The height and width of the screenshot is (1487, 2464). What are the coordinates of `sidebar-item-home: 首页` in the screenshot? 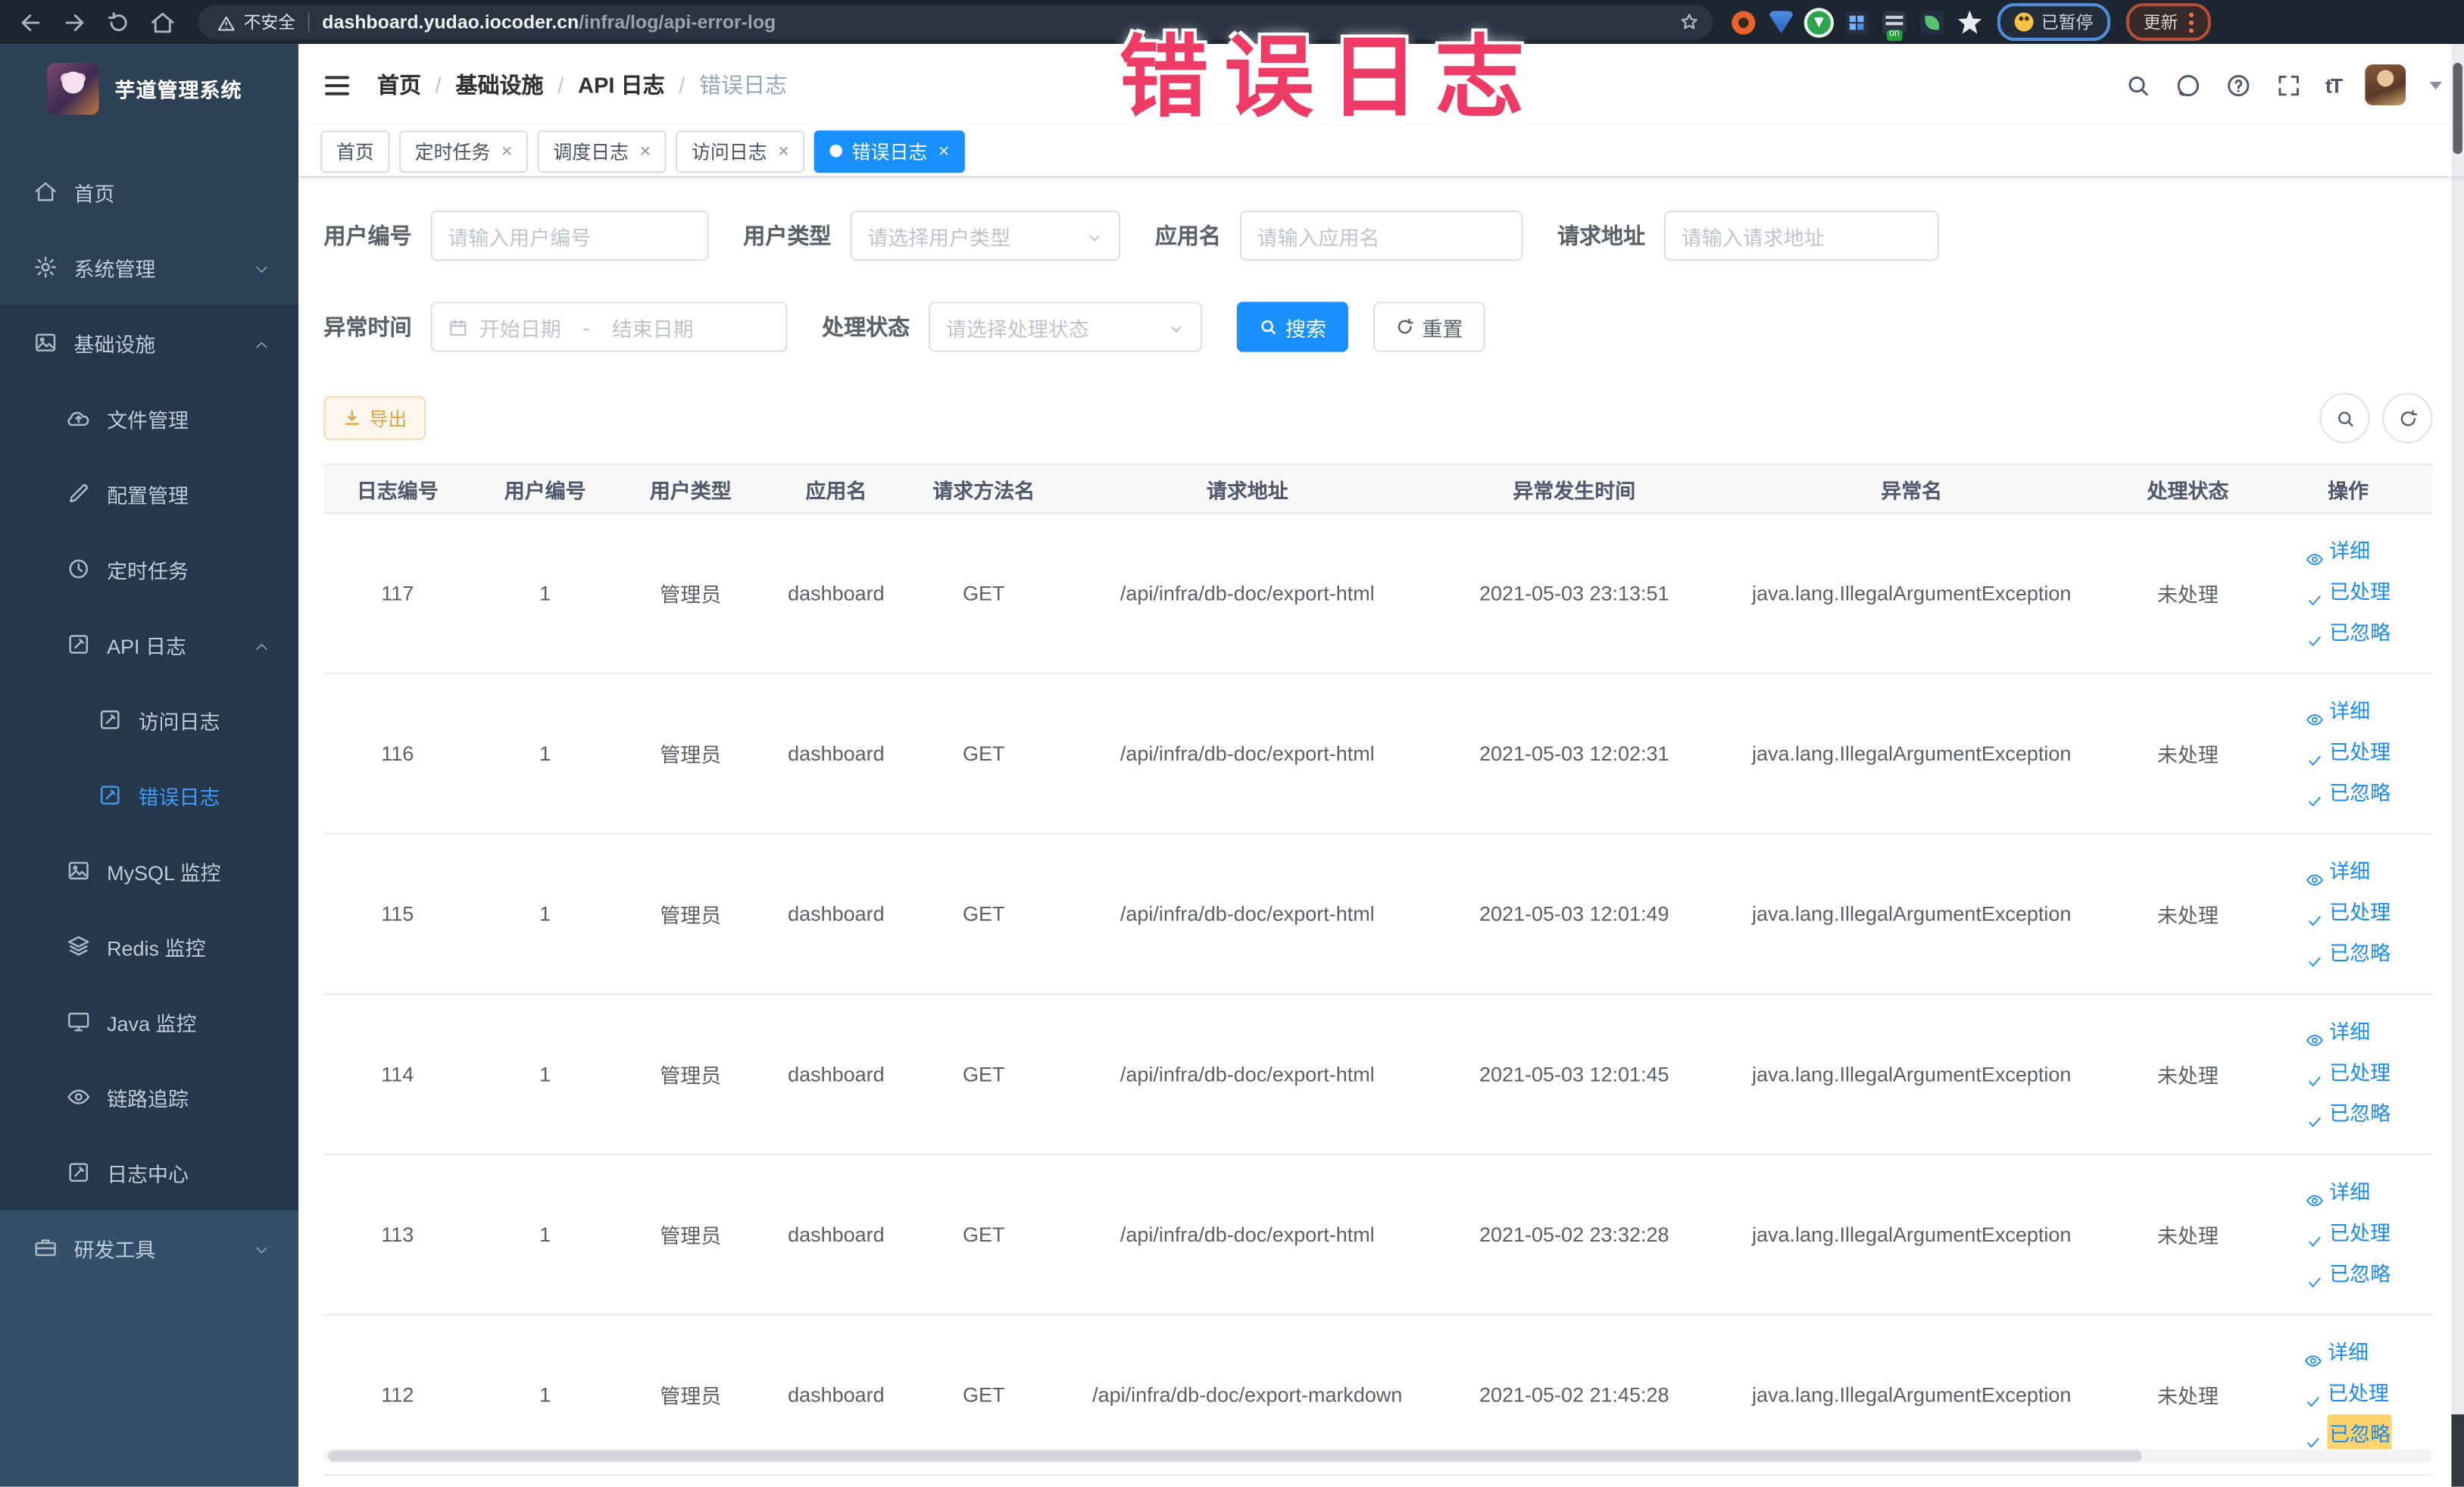 It's located at (149, 192).